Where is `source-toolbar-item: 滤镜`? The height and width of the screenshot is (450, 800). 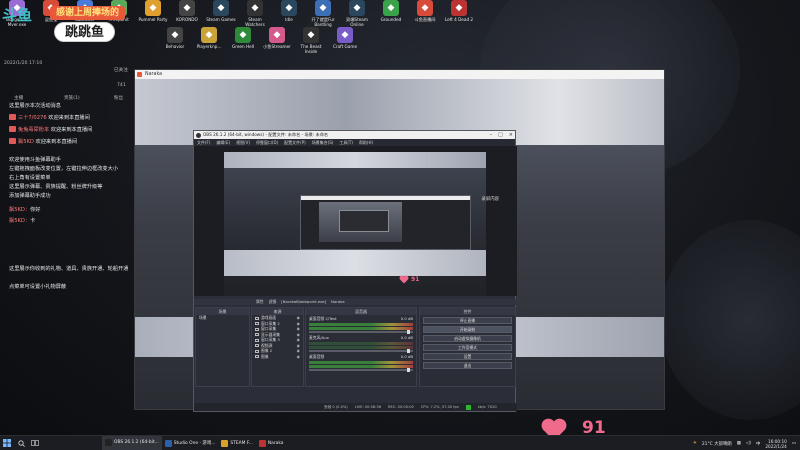
source-toolbar-item: 滤镜 is located at coordinates (273, 302).